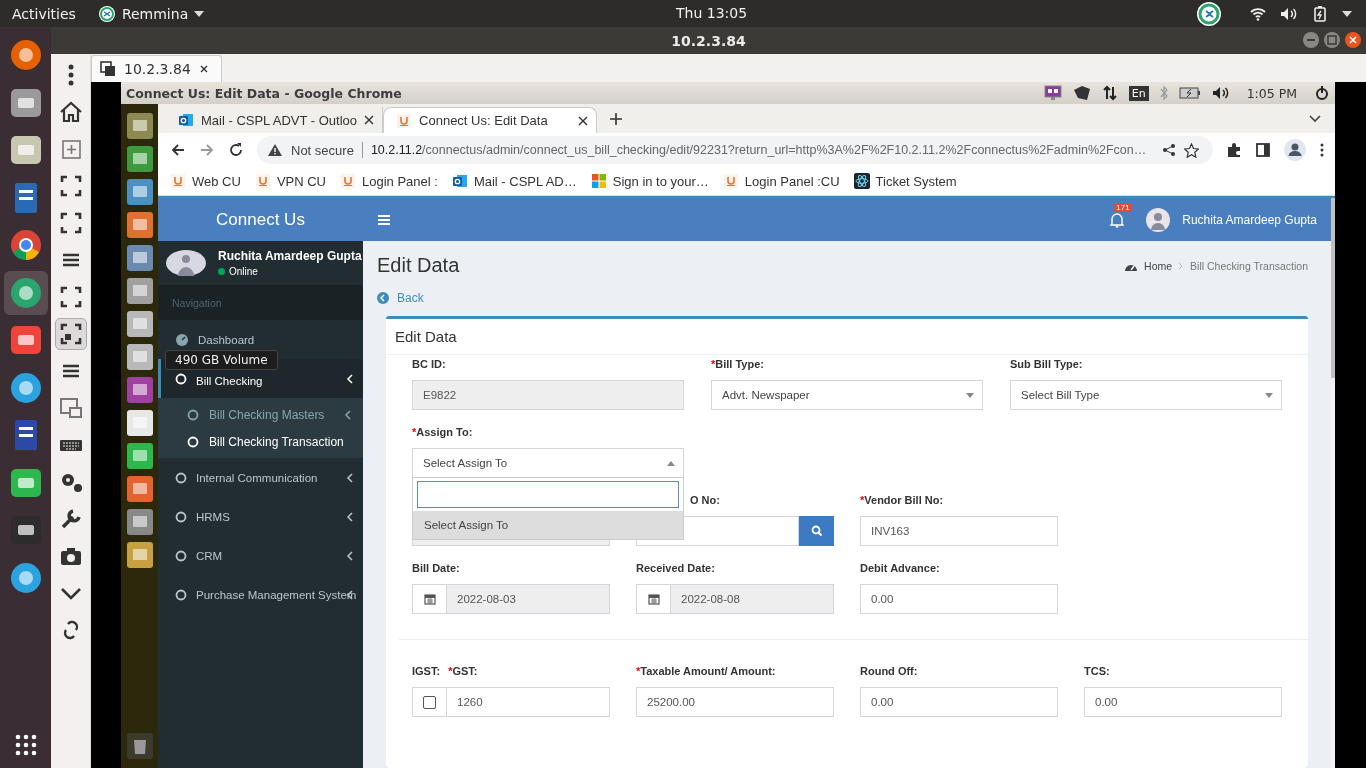 The image size is (1366, 768). Describe the element at coordinates (708, 40) in the screenshot. I see `window-title: 10.2.3.84` at that location.